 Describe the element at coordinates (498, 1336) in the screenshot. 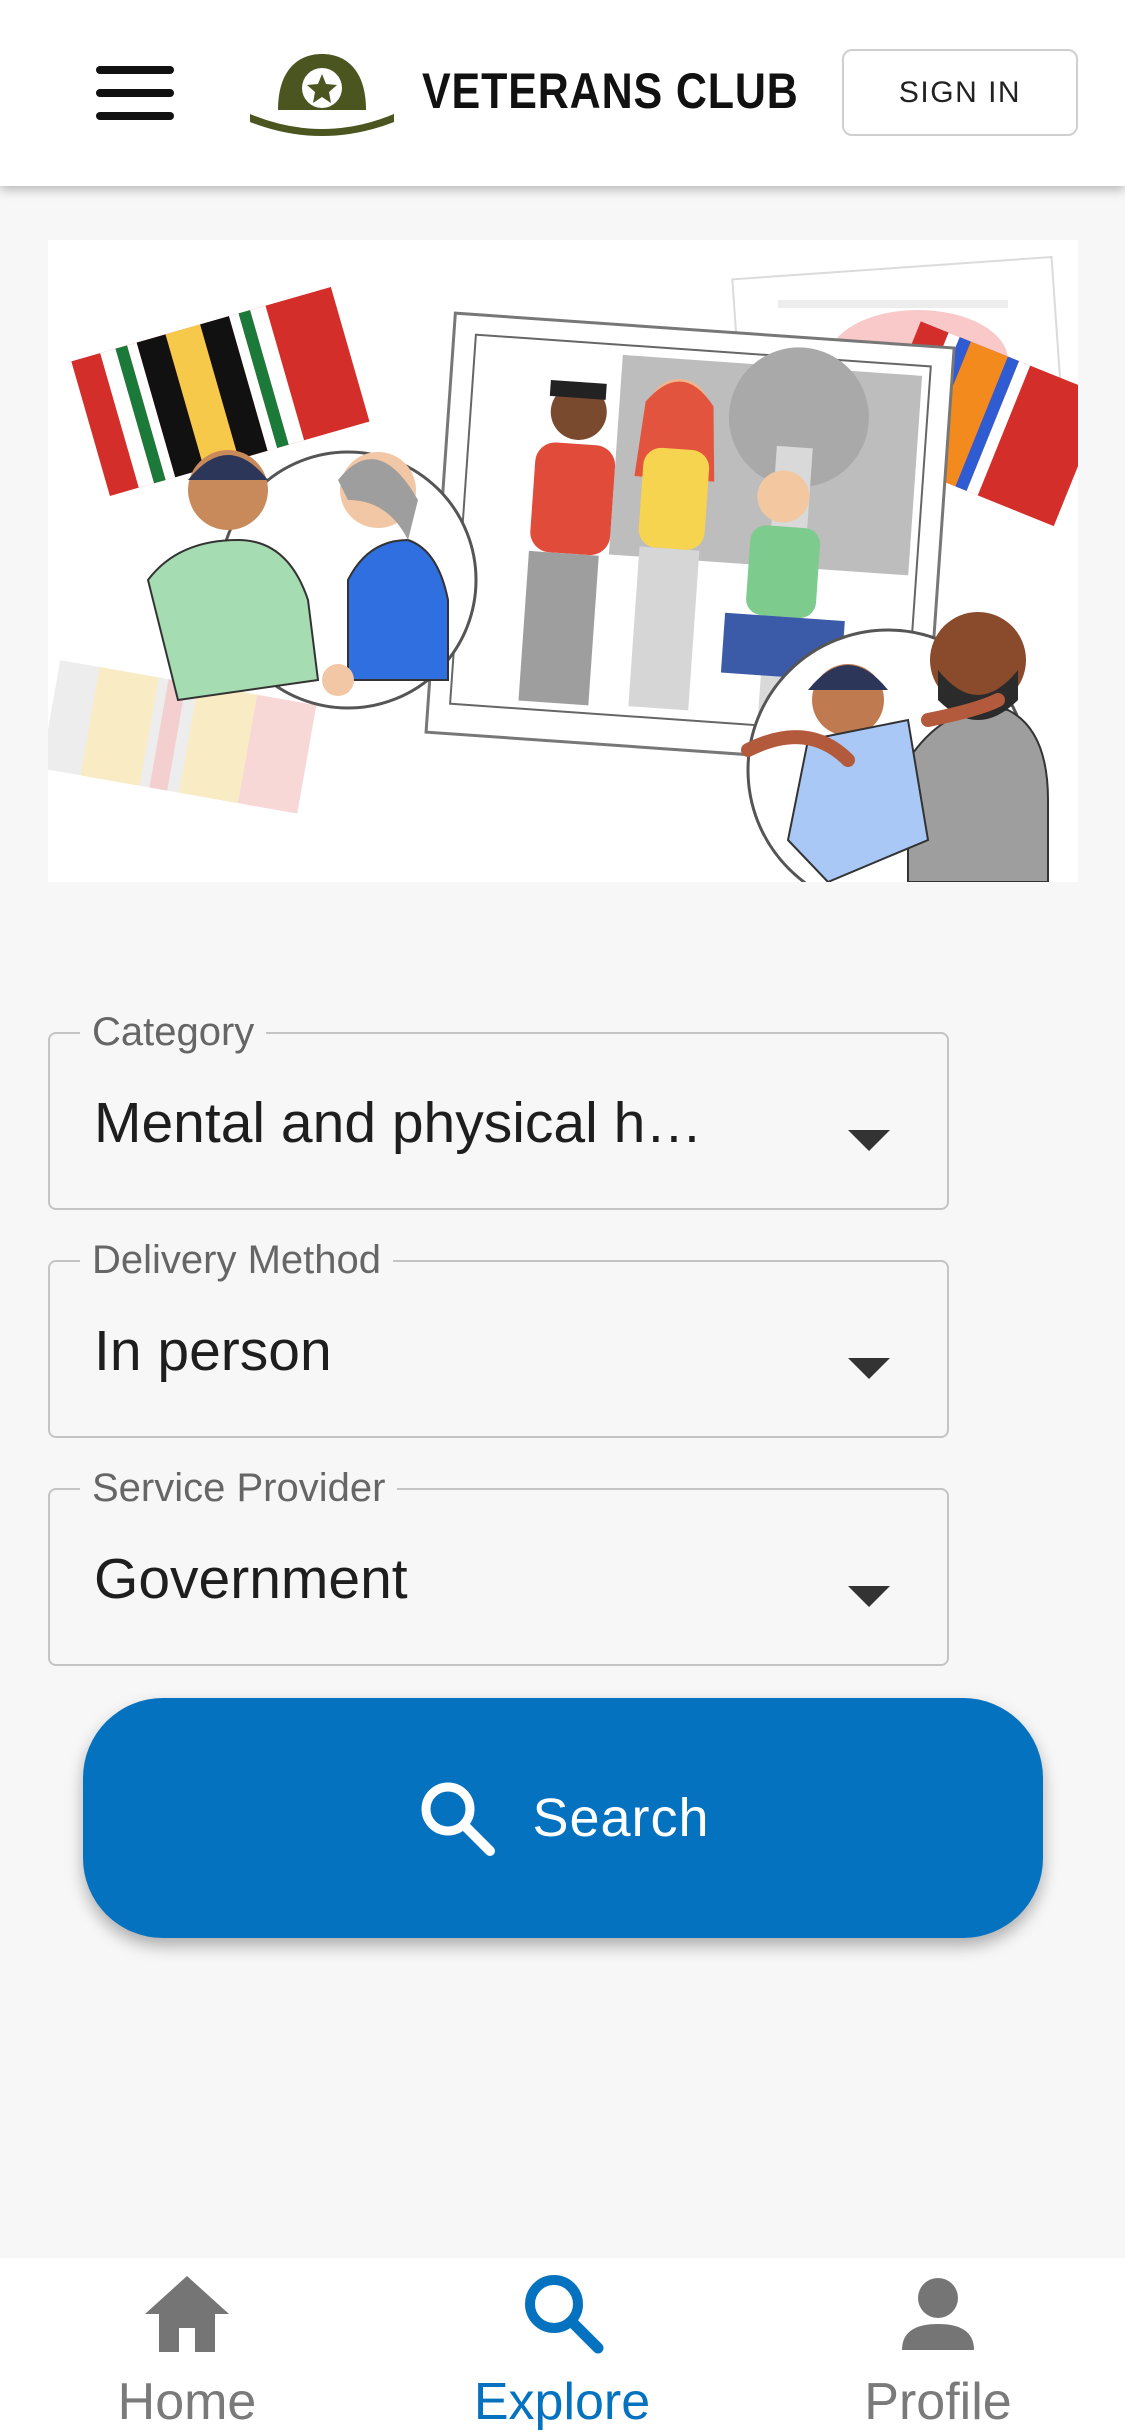

I see `delivery-method-select: Delivery Method In person` at that location.